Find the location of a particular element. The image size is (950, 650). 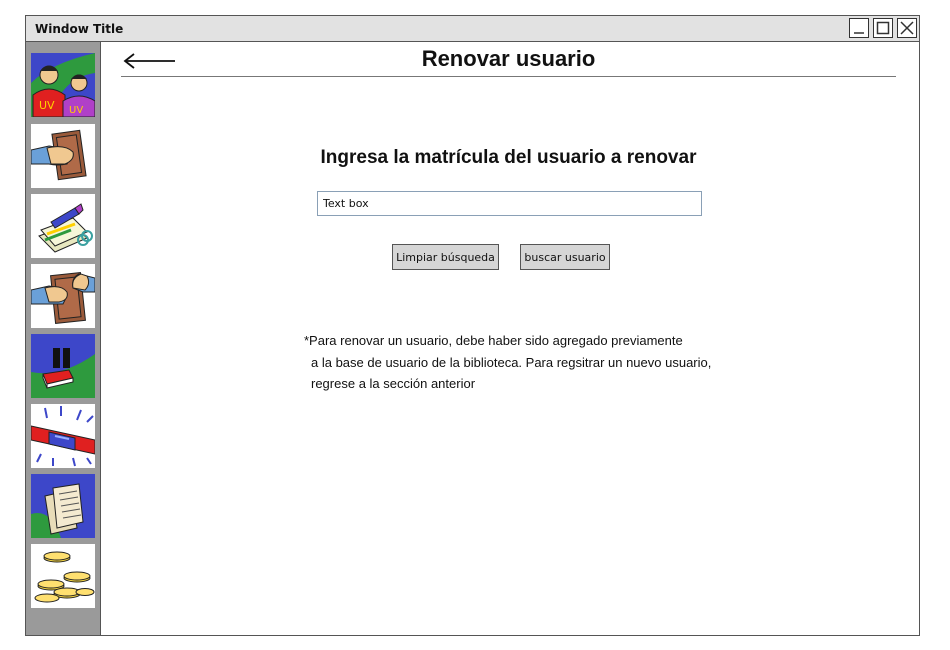

sidebar-item-alerts is located at coordinates (63, 436).